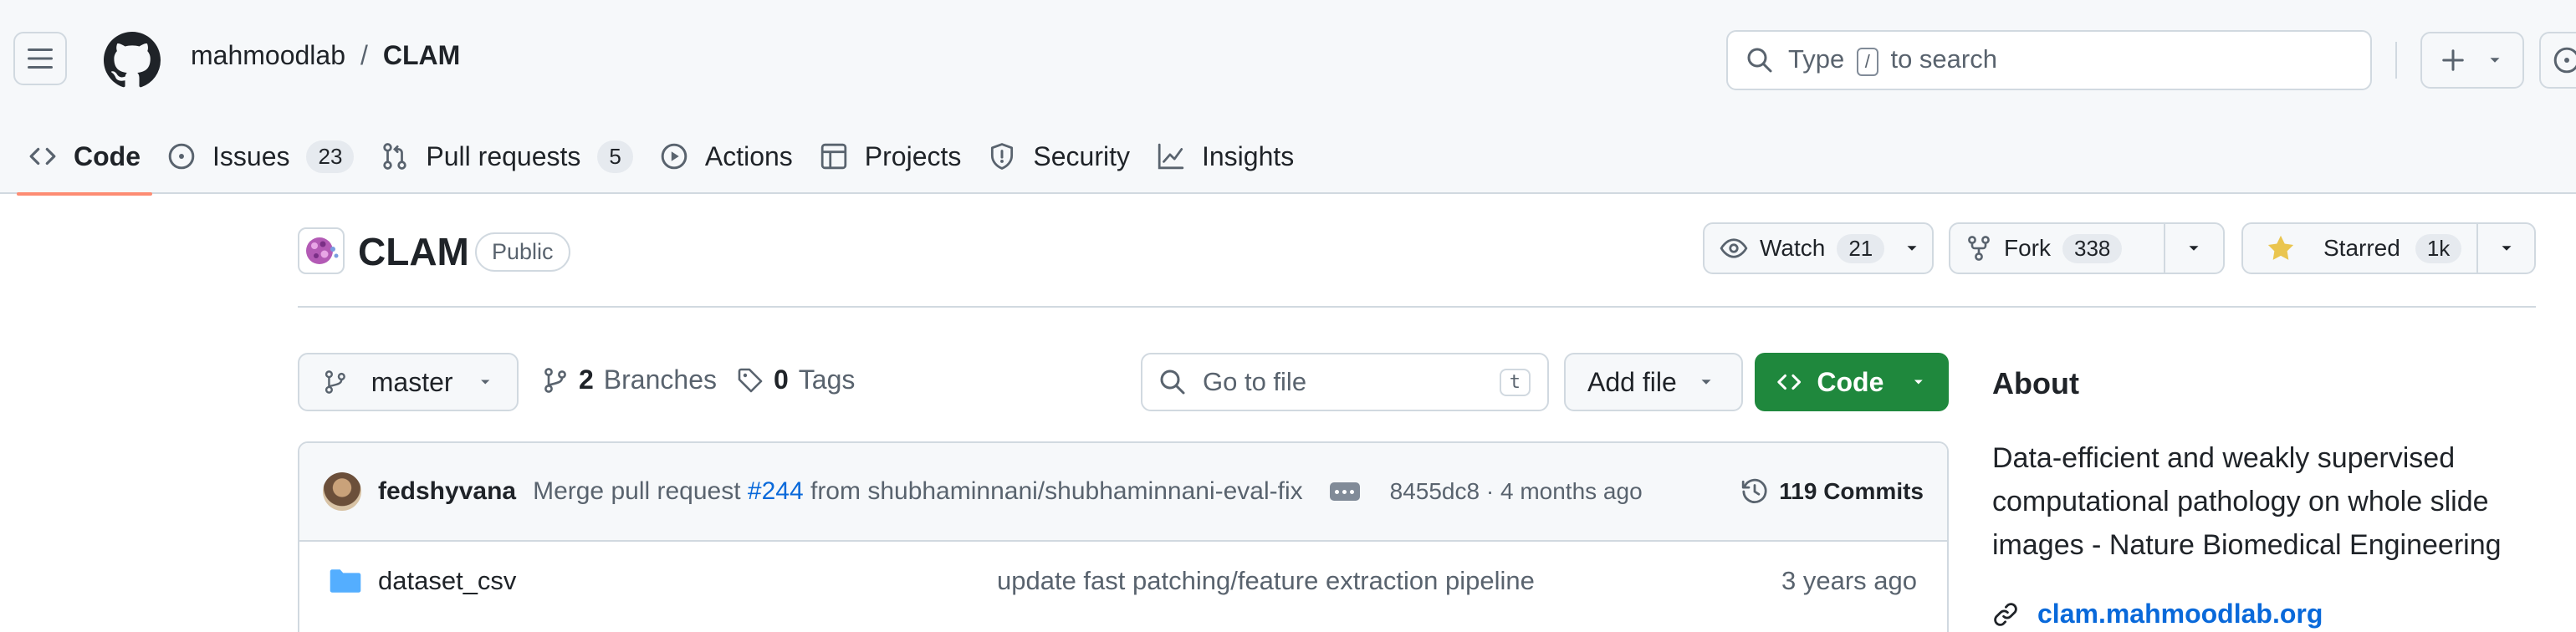 The image size is (2576, 632). I want to click on fork-dropdown-button, so click(2193, 248).